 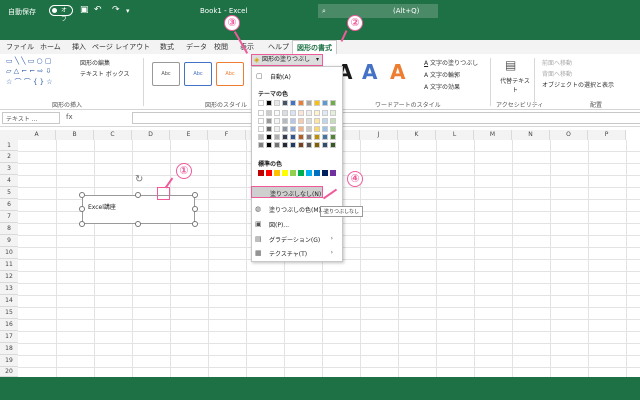 I want to click on menu-item-no-fill: 塗りつぶしなし(N), so click(x=287, y=192).